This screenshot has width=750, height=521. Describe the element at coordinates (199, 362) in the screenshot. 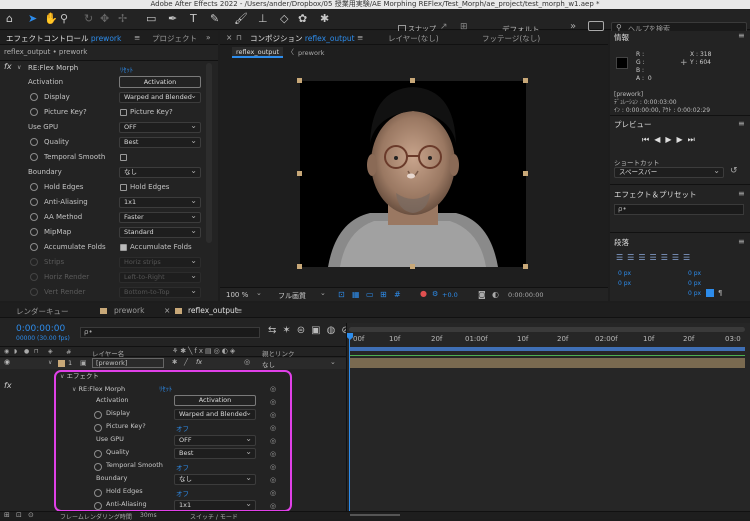

I see `fx-layer-icon: fx` at that location.